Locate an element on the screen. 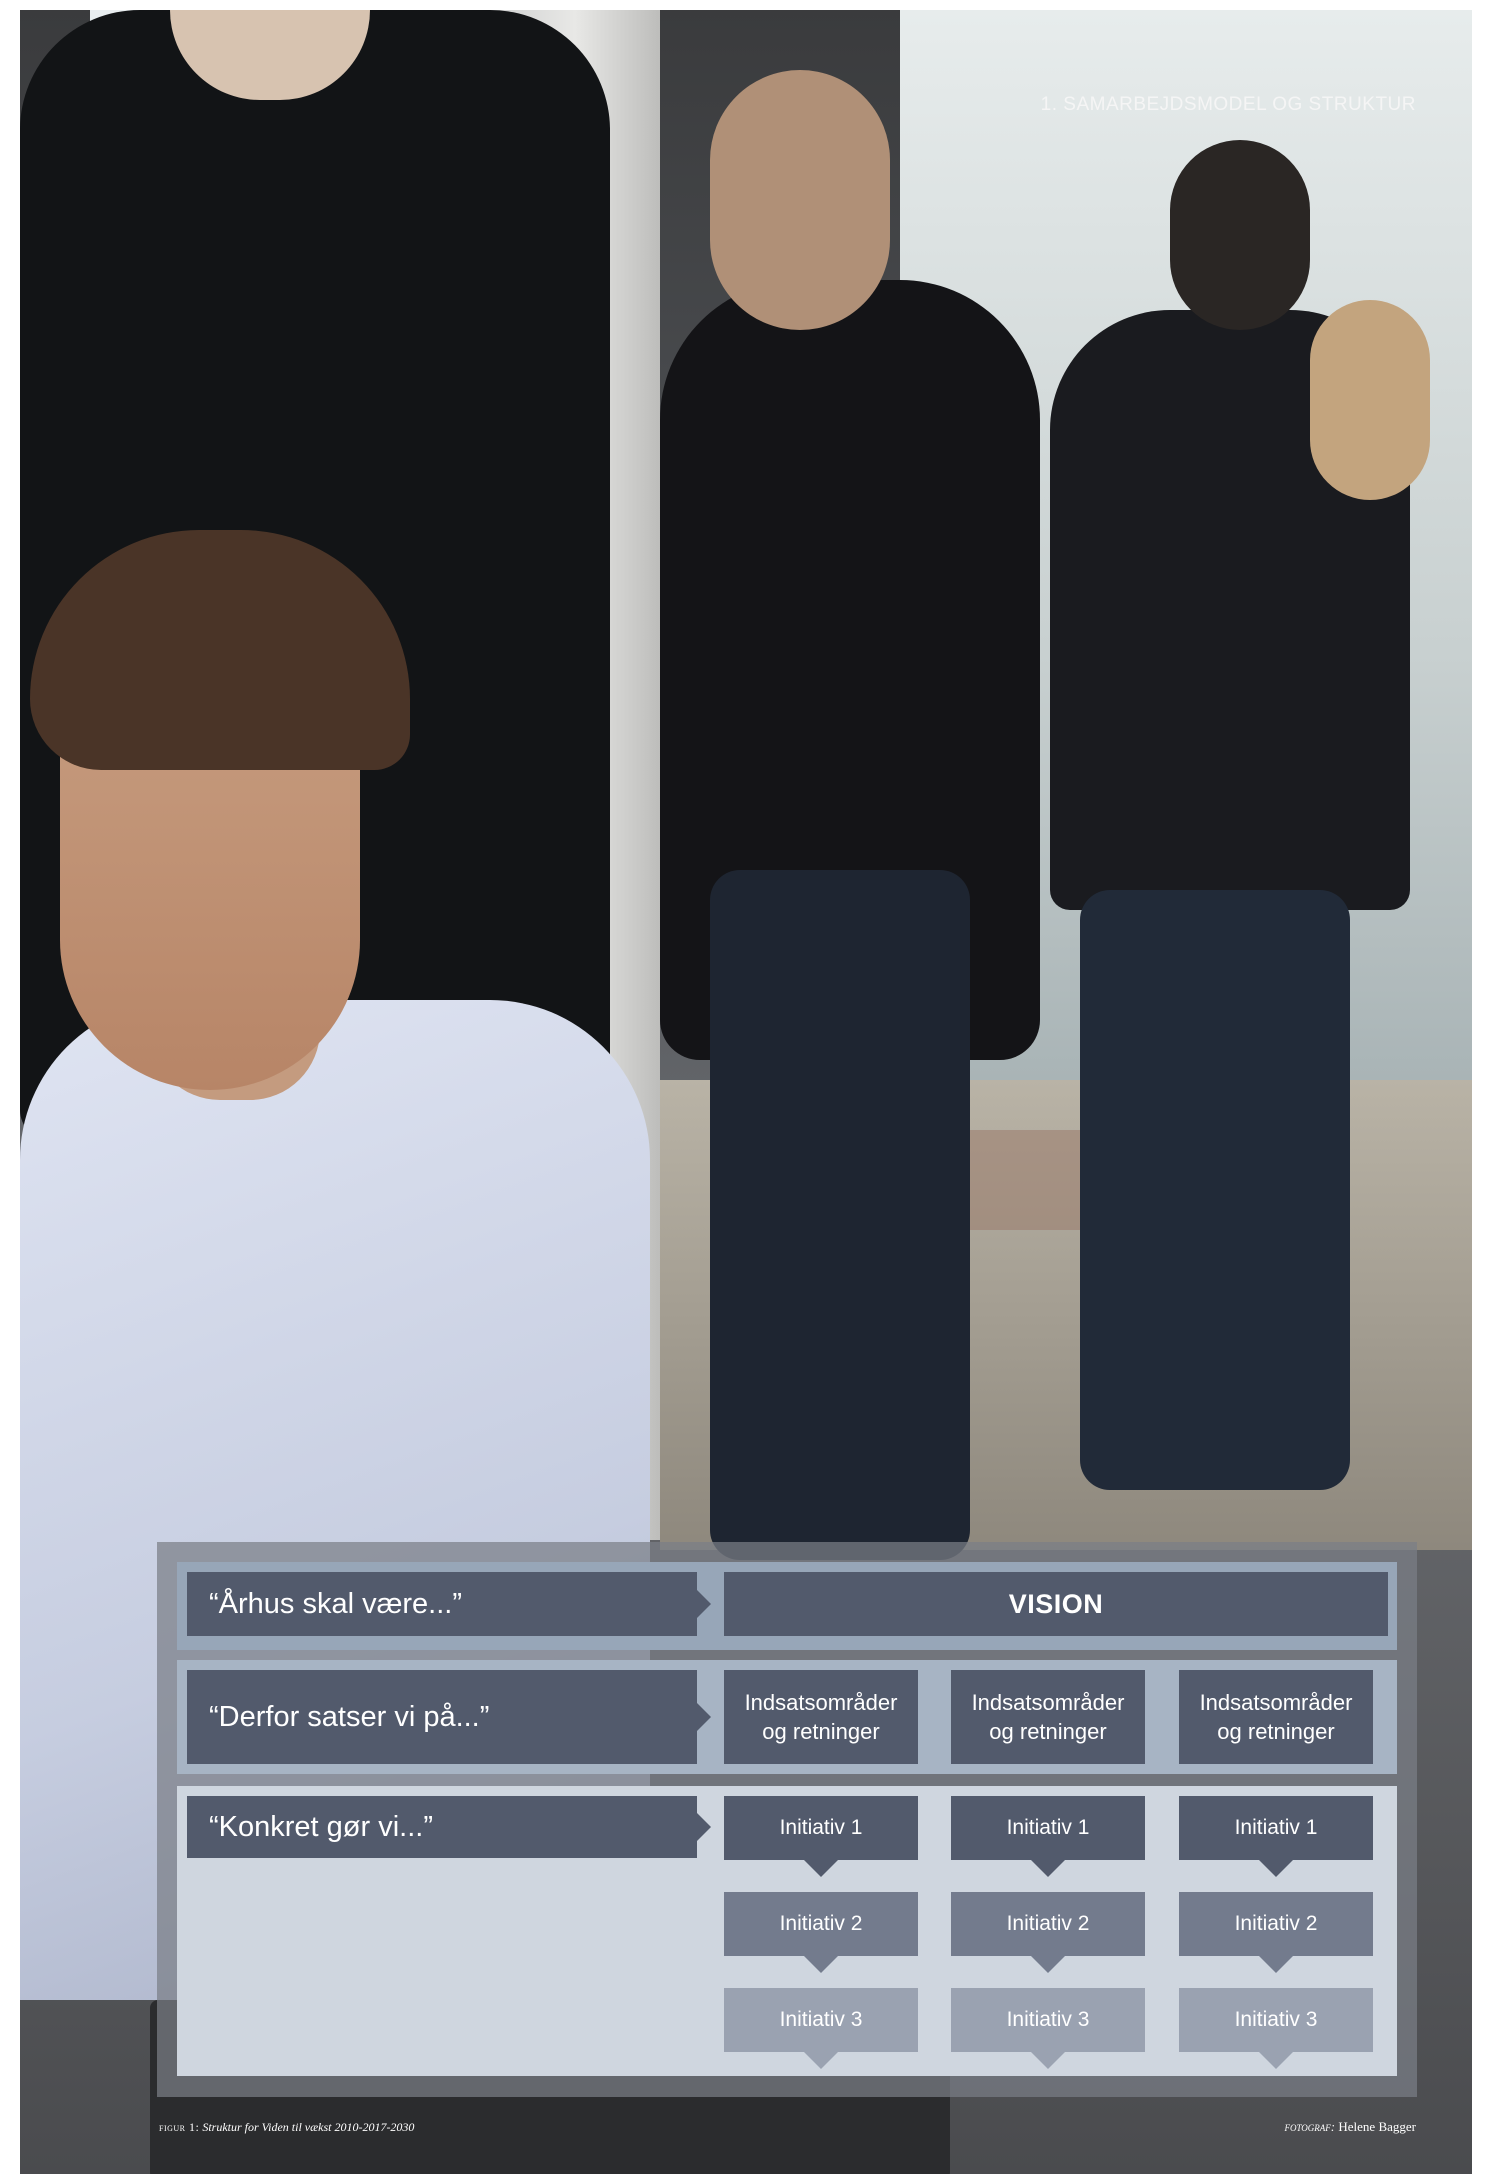  row-label: “Konkret gør vi...” is located at coordinates (449, 1827).